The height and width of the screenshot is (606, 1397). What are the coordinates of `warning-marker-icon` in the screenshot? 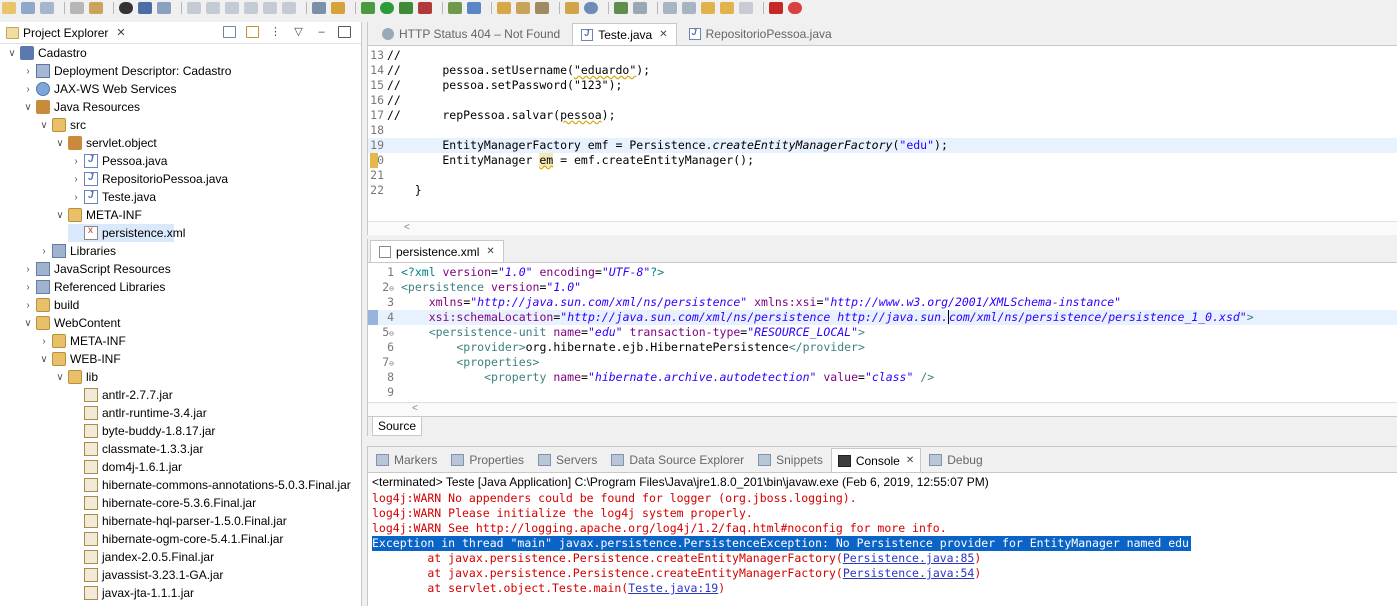 It's located at (374, 160).